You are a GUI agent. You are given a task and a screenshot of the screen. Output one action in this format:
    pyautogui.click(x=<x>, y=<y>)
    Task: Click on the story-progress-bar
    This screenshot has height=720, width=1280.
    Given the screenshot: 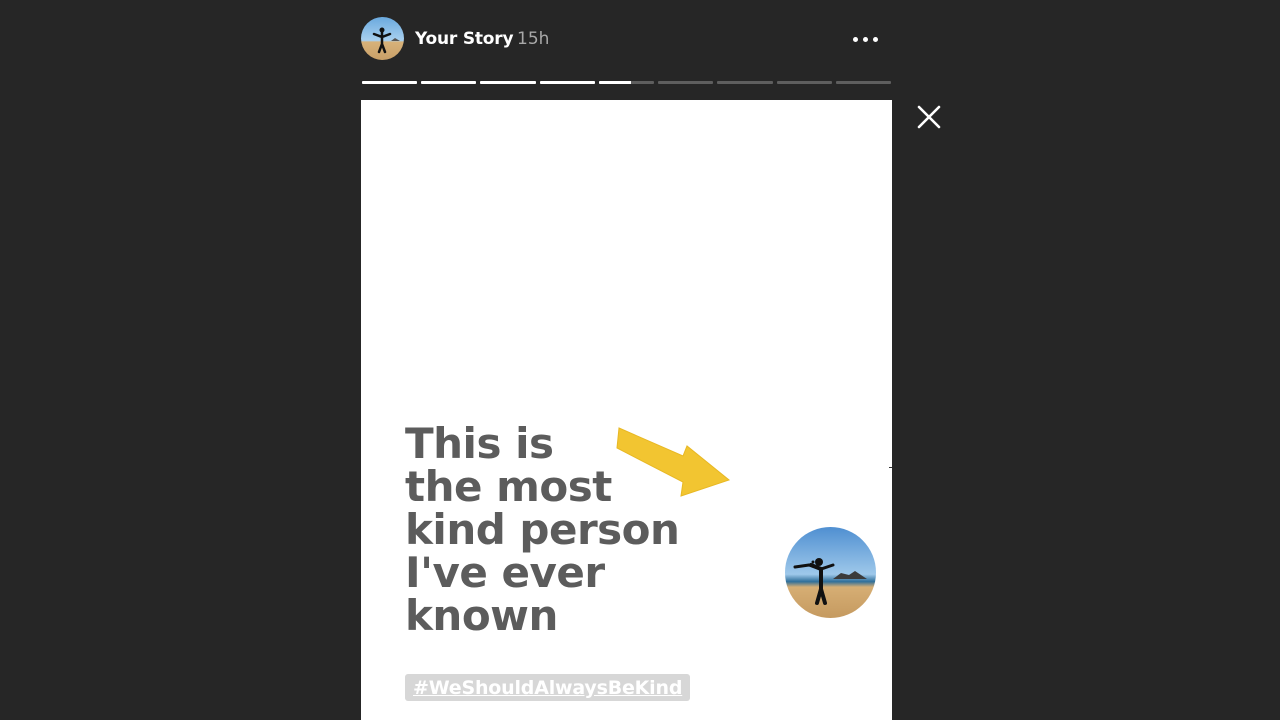 What is the action you would take?
    pyautogui.click(x=626, y=82)
    